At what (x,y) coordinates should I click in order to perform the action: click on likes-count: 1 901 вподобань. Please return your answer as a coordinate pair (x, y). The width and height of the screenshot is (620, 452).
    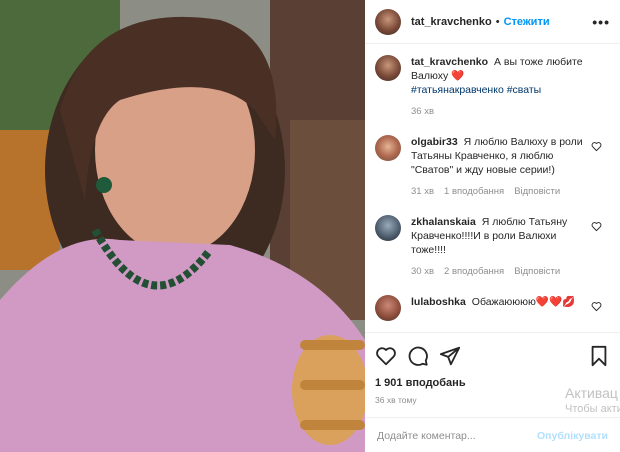
    Looking at the image, I should click on (492, 383).